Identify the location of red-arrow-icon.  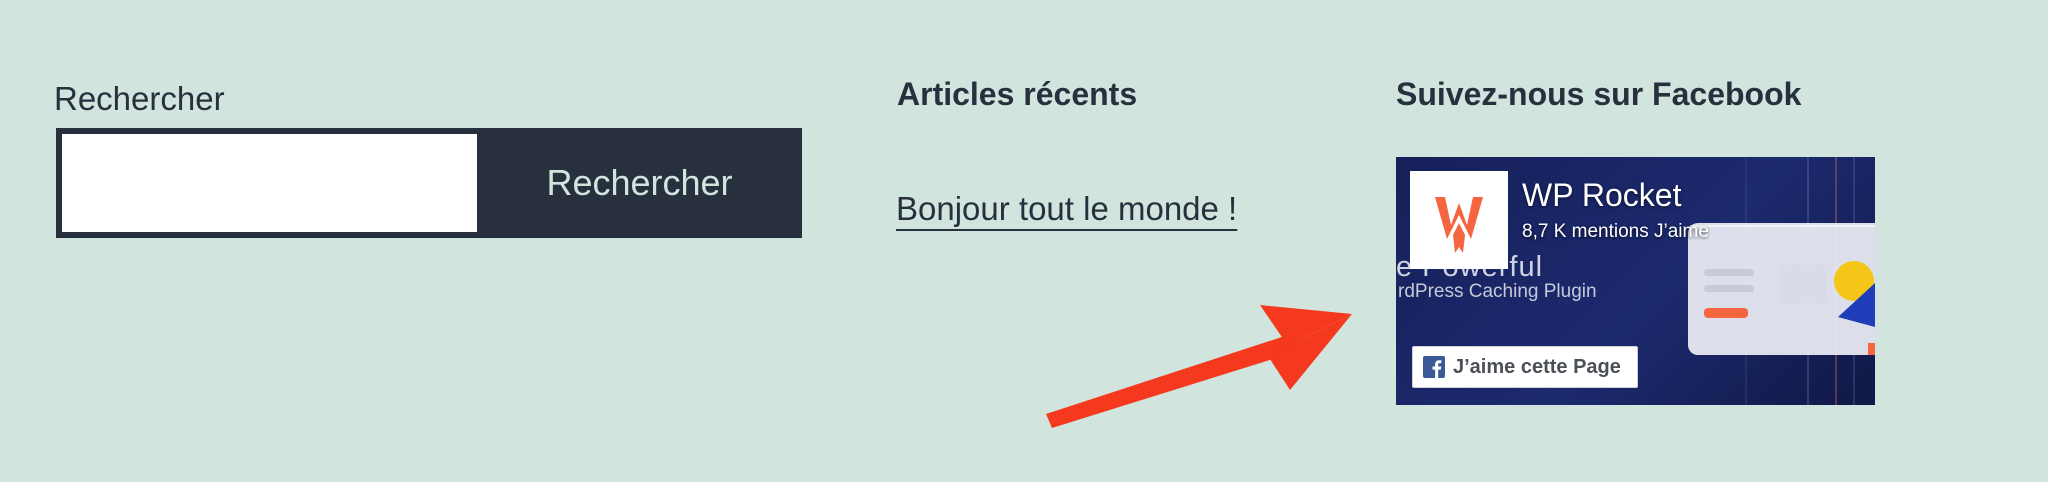
(1199, 366).